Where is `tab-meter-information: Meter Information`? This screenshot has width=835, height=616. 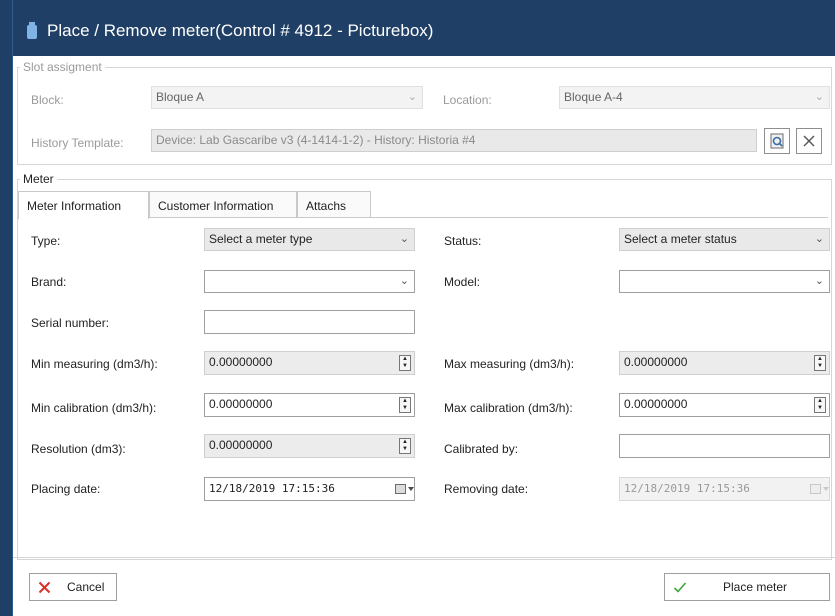 tab-meter-information: Meter Information is located at coordinates (83, 205).